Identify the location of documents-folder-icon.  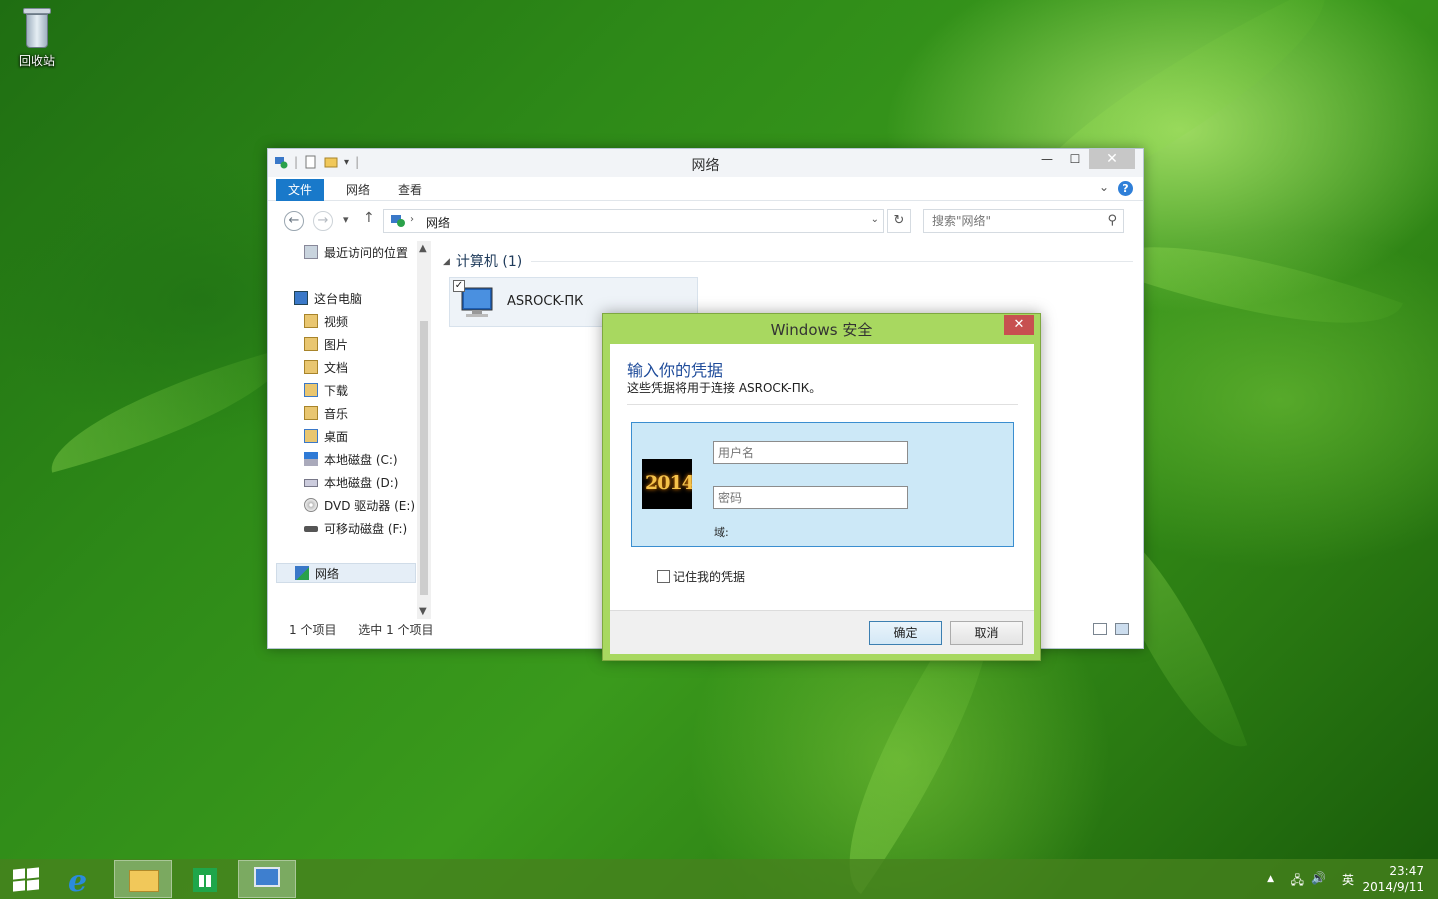
(311, 367).